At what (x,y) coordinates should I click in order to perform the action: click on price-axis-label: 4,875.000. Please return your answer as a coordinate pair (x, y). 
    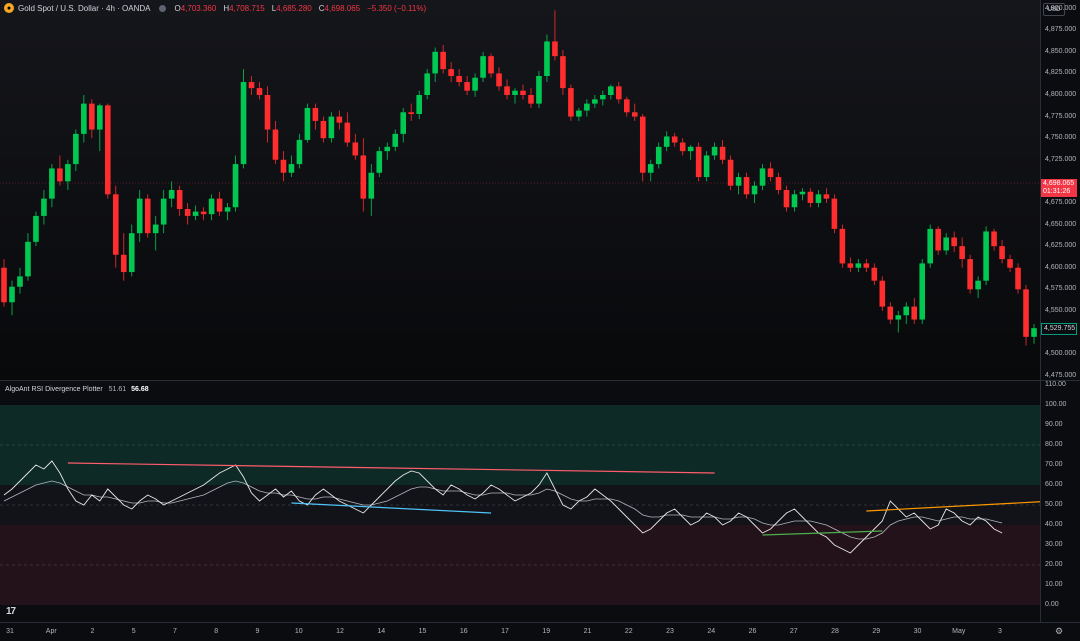
    Looking at the image, I should click on (1061, 30).